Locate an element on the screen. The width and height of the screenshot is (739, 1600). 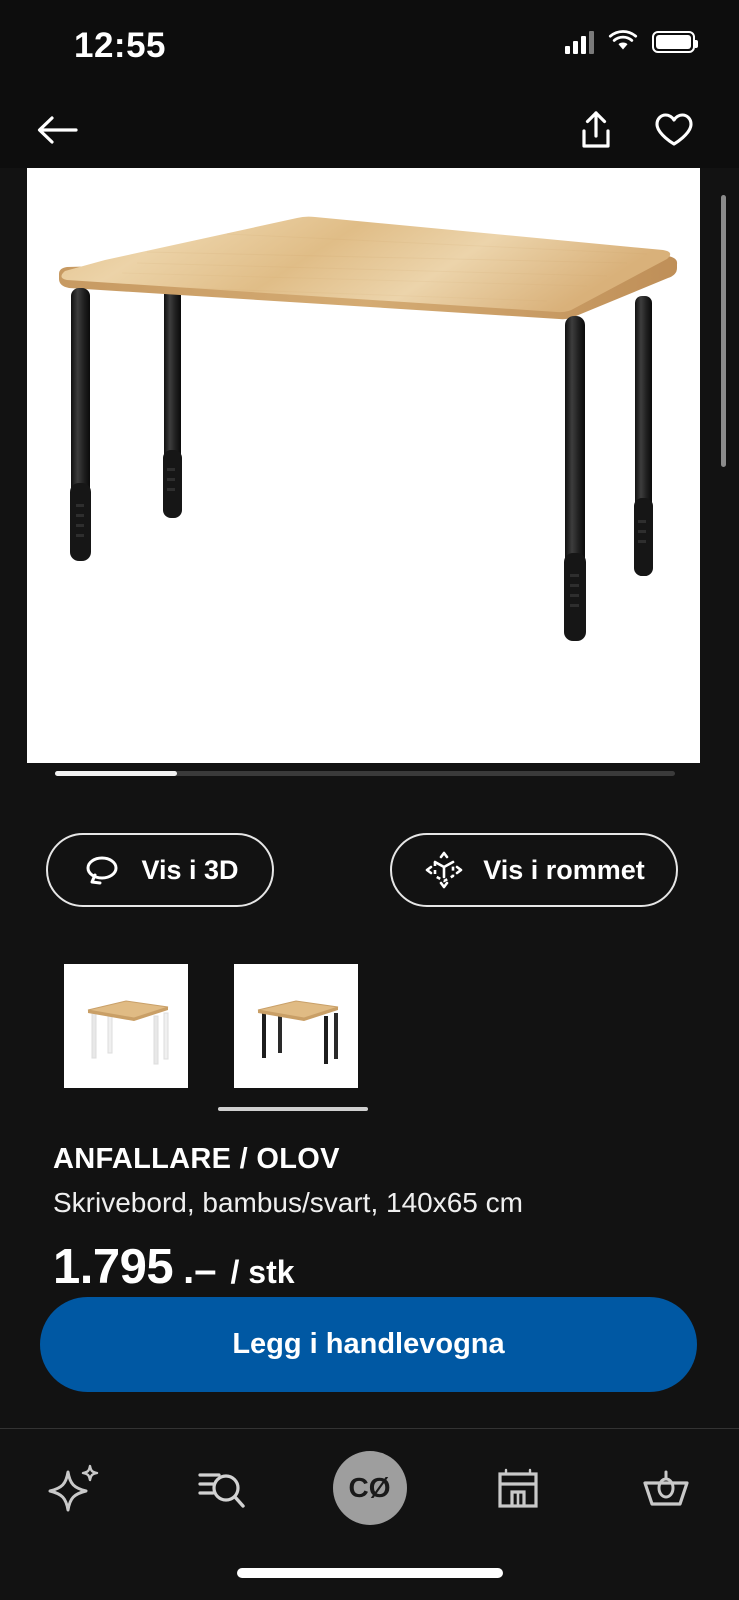
desk-white-legs-thumb-icon is located at coordinates (126, 1026).